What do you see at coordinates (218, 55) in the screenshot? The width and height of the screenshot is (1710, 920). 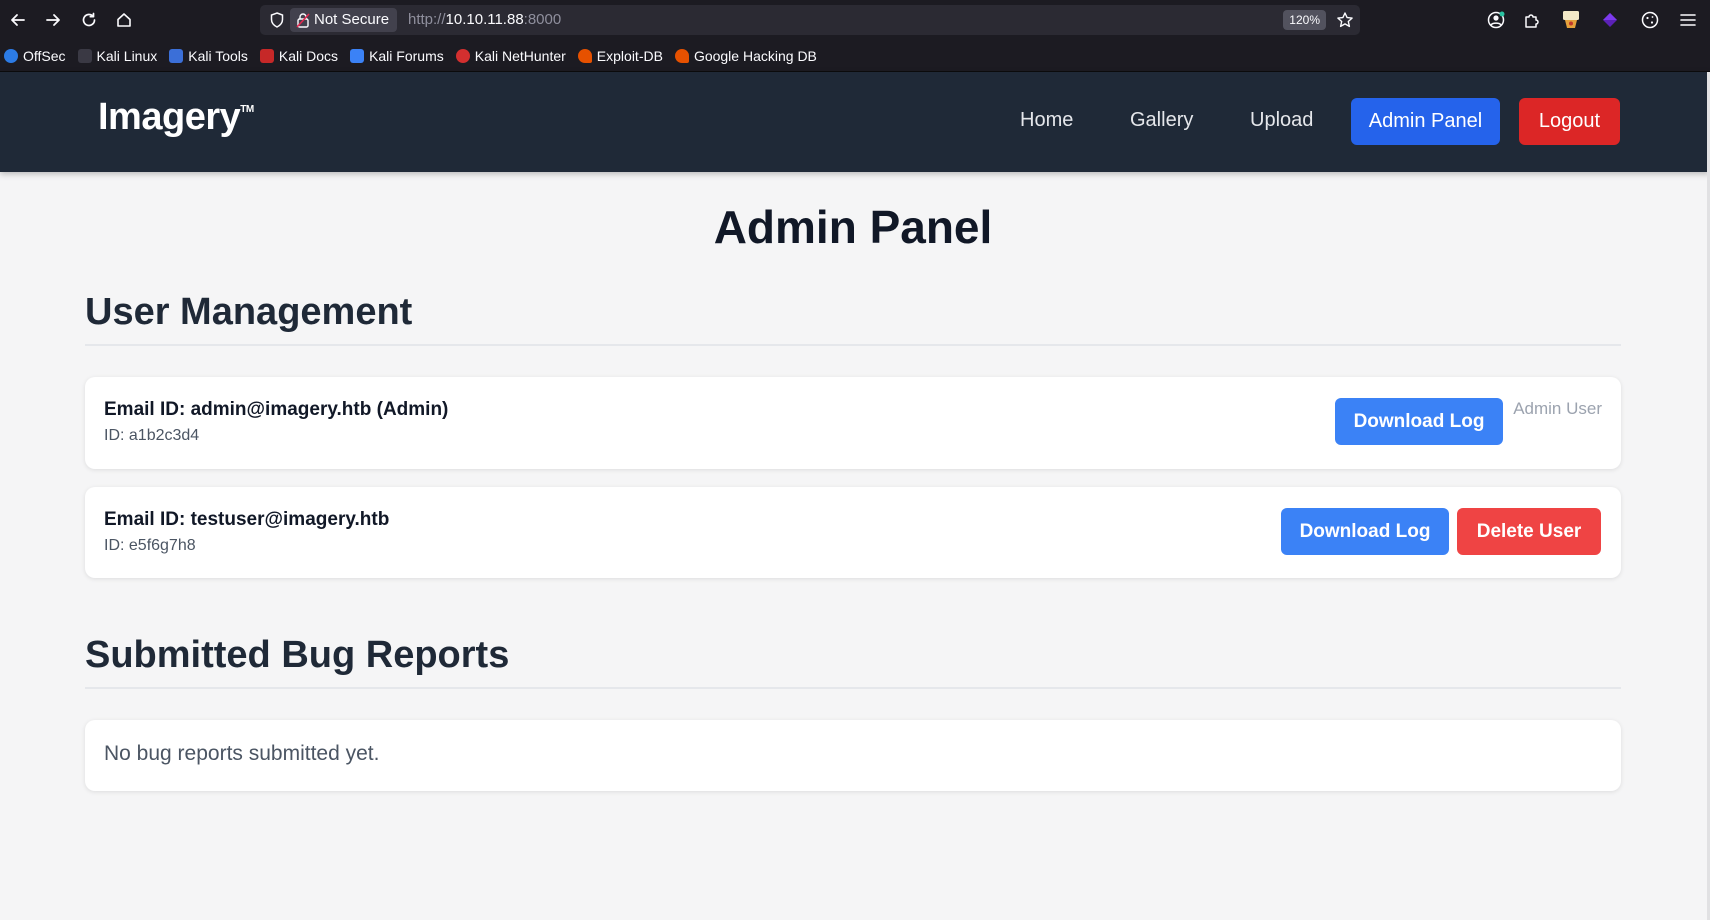 I see `bookmark-label: Kali Tools` at bounding box center [218, 55].